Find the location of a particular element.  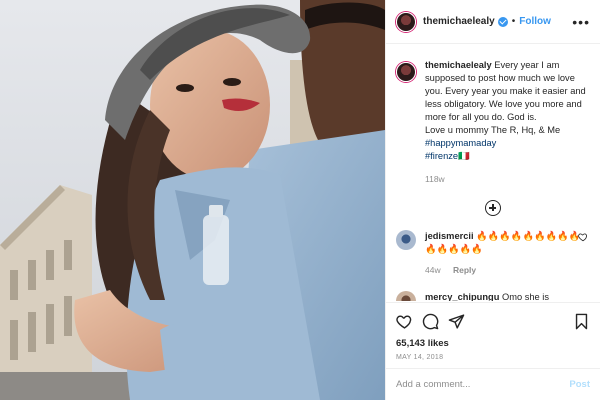

load-more-comments is located at coordinates (493, 208).